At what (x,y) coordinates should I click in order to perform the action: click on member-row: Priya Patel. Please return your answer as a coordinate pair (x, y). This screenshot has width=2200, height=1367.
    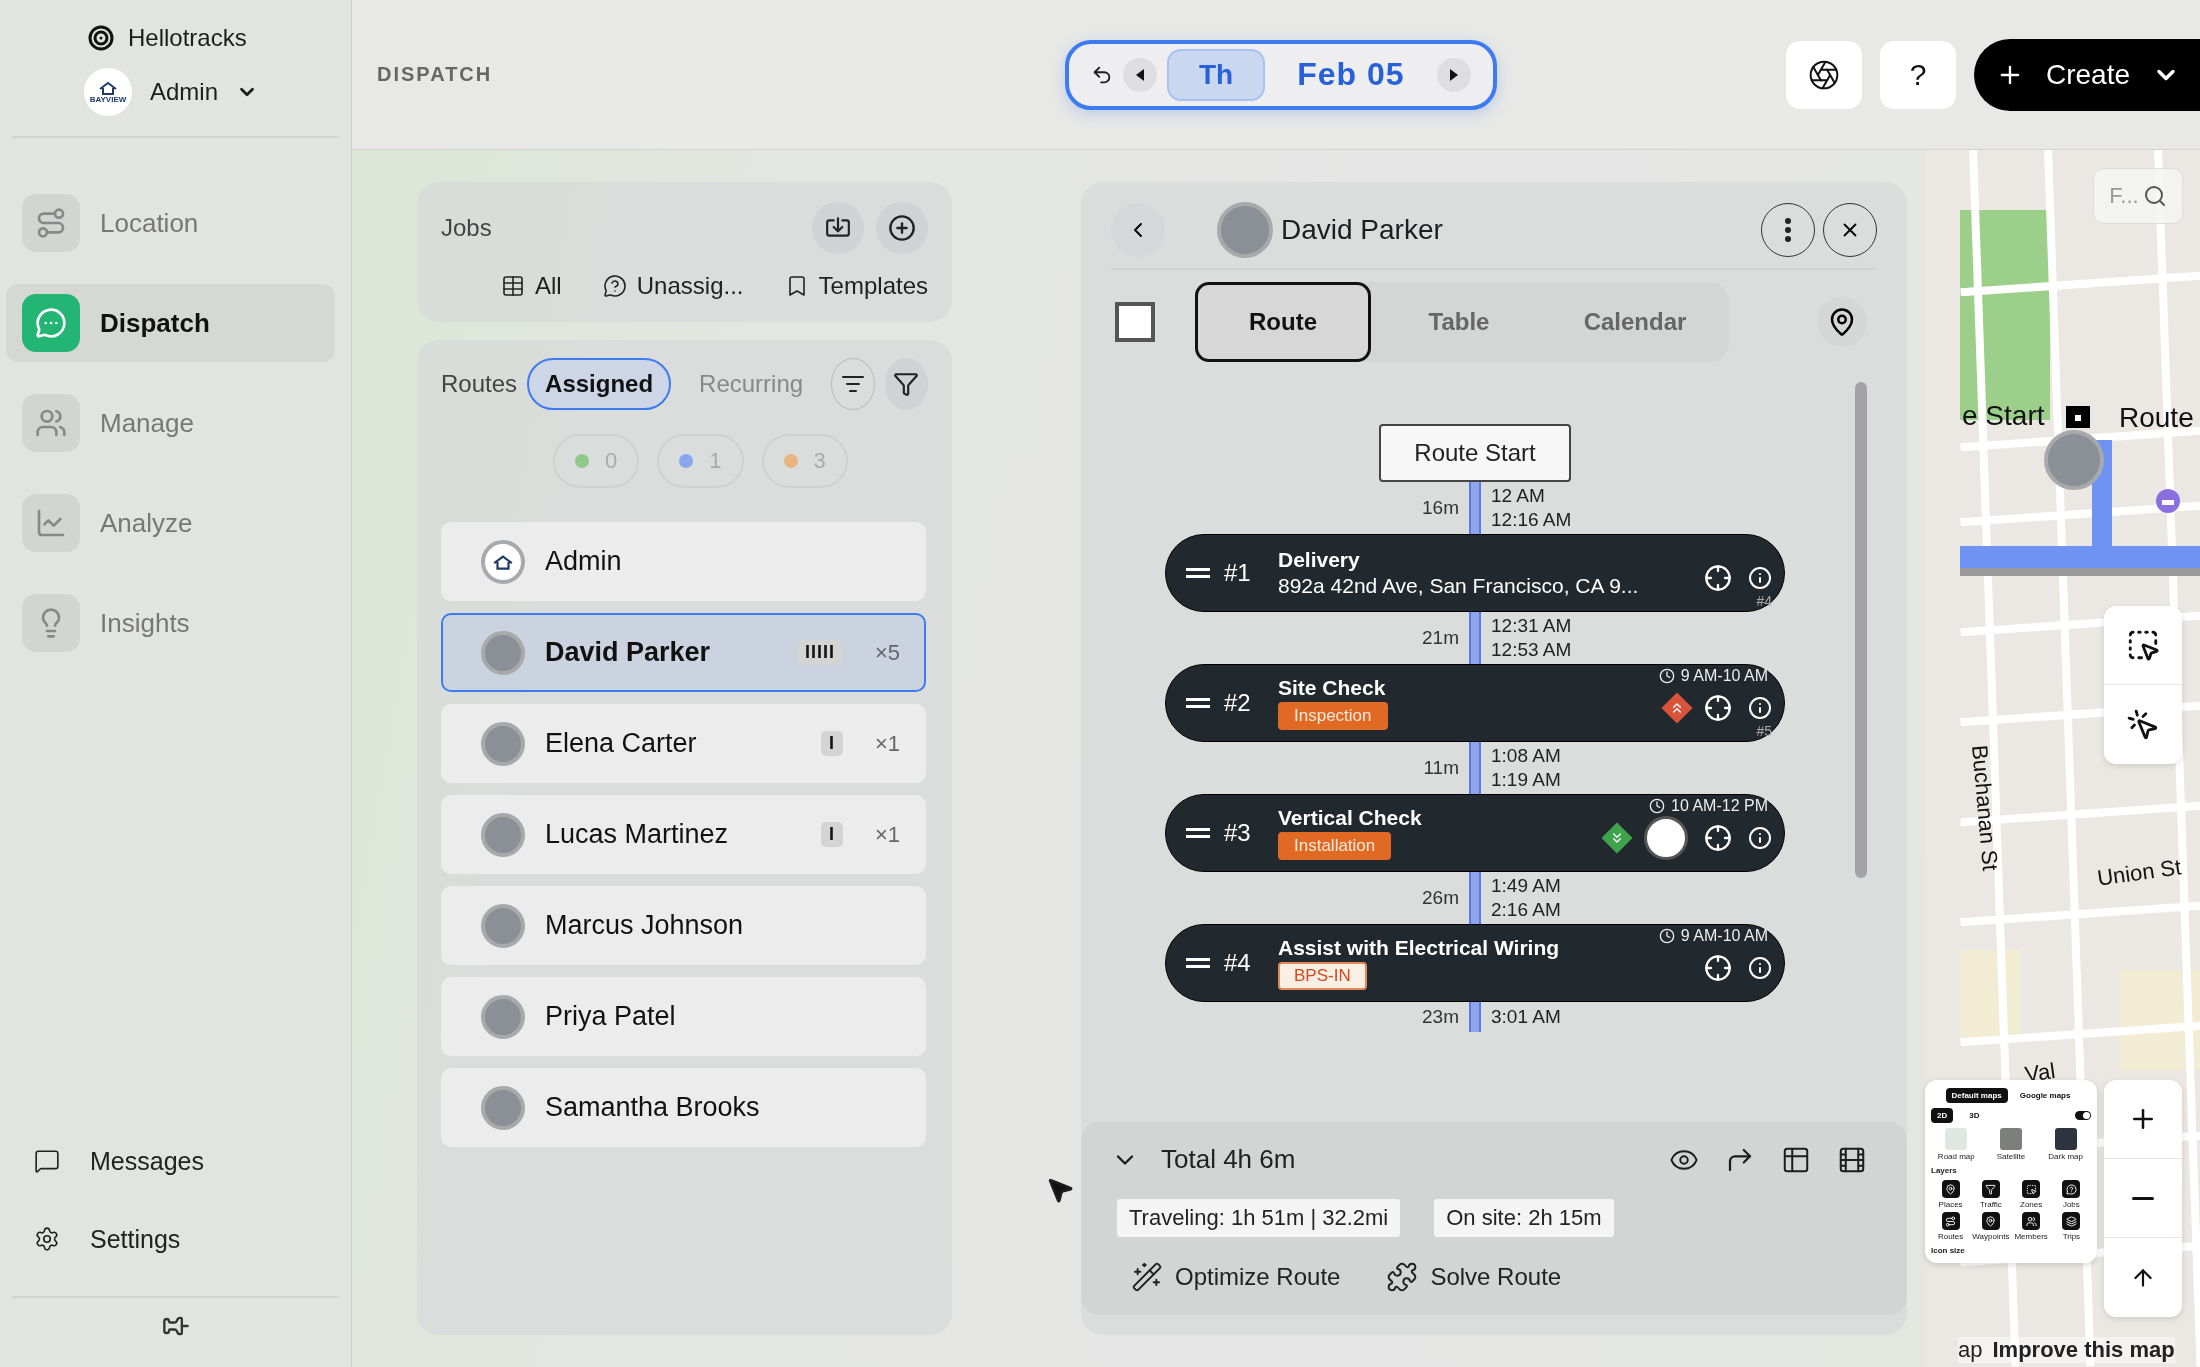
    Looking at the image, I should click on (683, 1016).